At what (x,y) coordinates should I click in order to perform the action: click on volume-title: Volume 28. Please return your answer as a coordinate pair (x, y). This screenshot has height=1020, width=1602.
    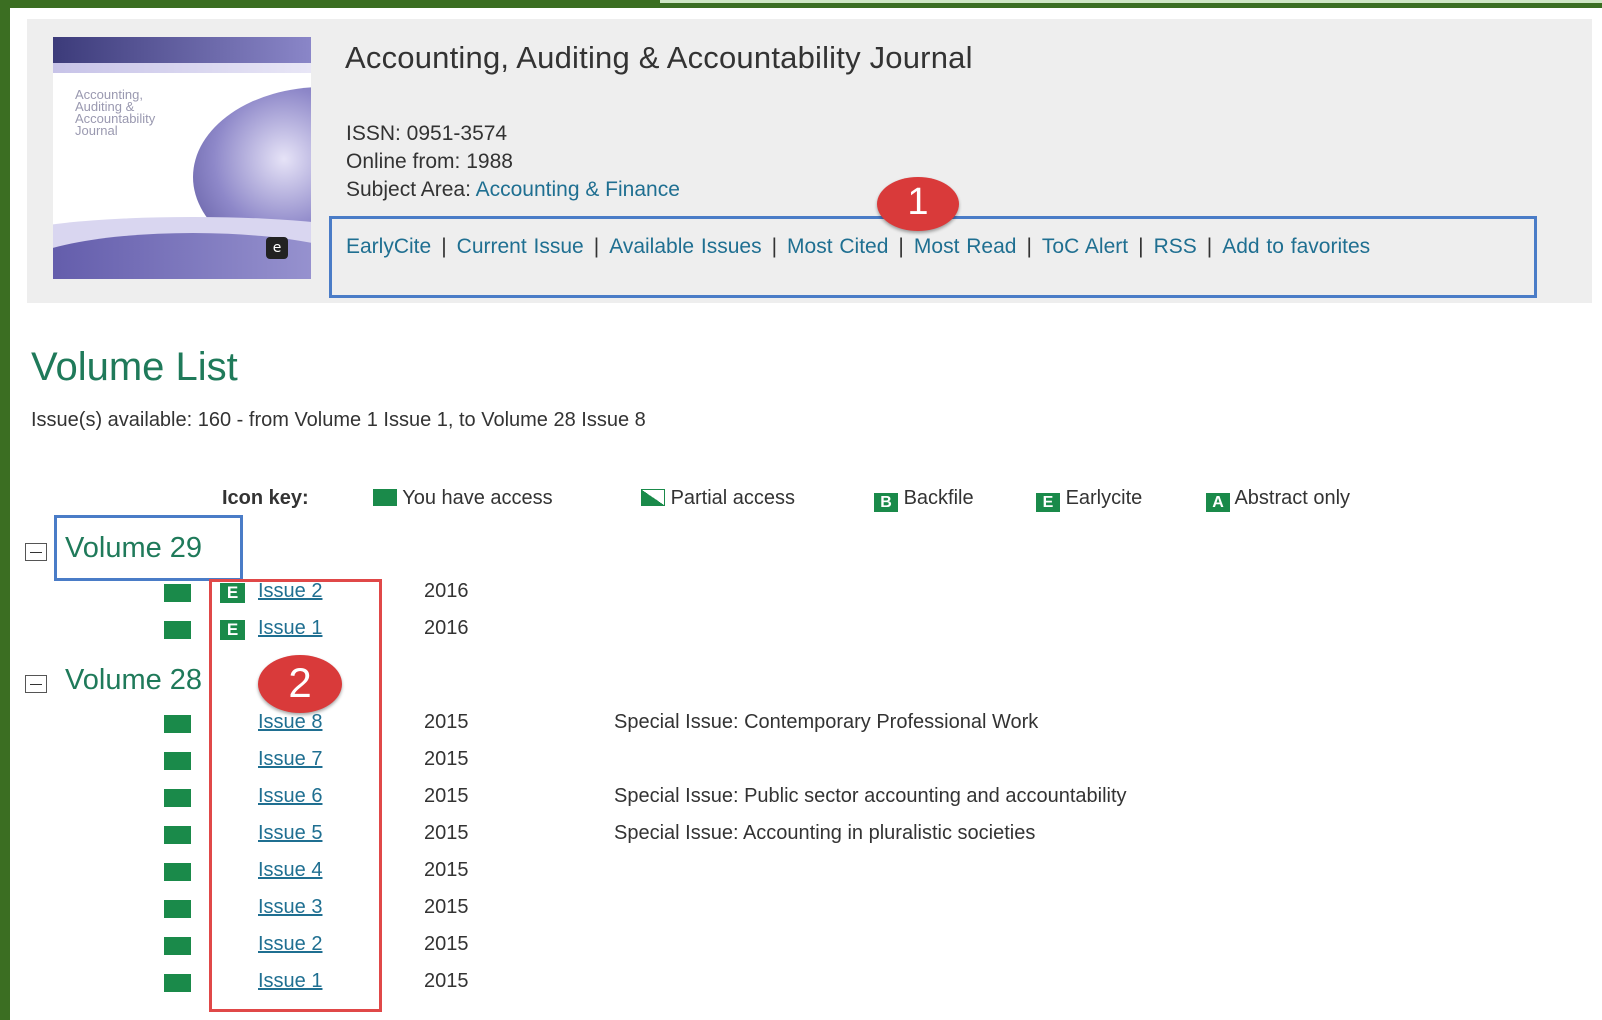
    Looking at the image, I should click on (133, 680).